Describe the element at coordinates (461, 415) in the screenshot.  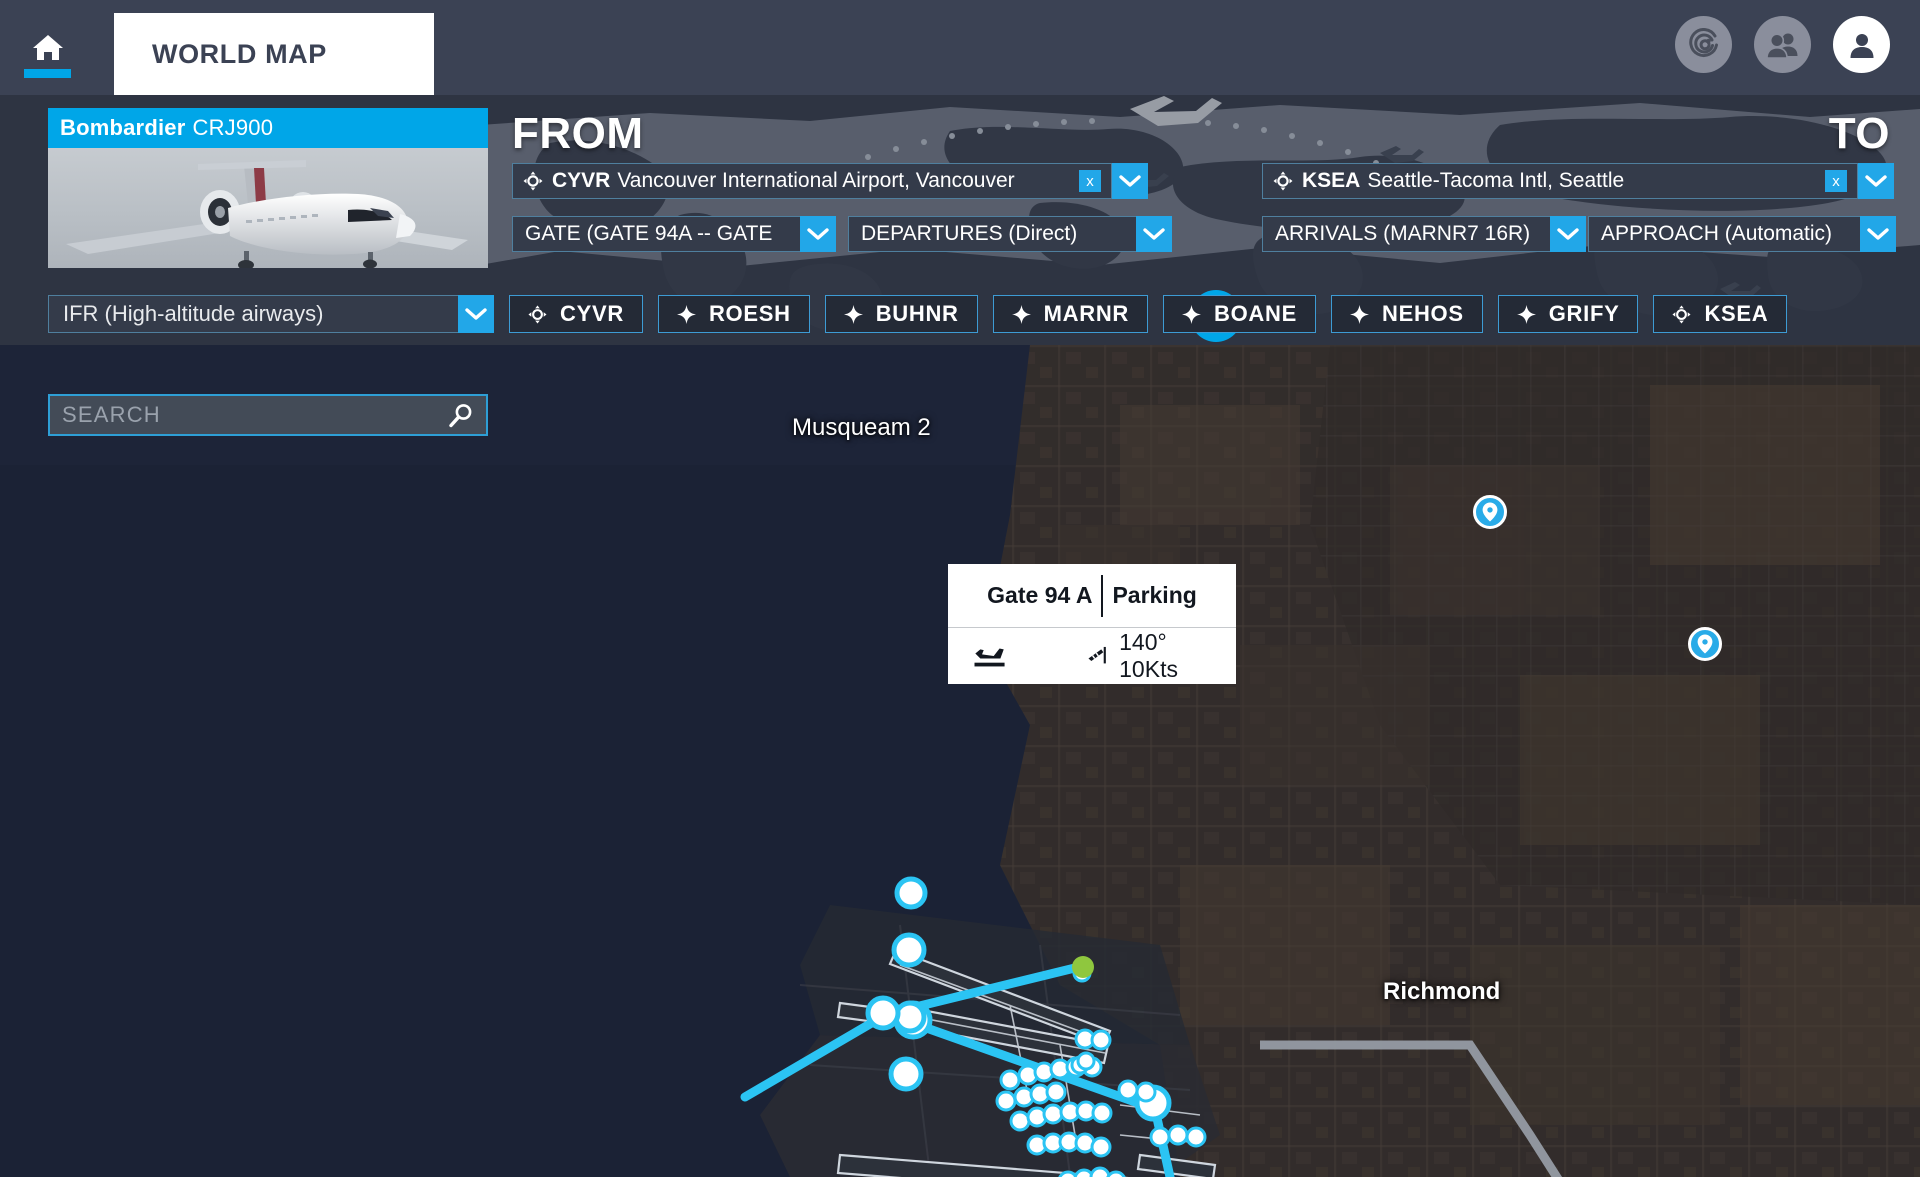
I see `search-icon` at that location.